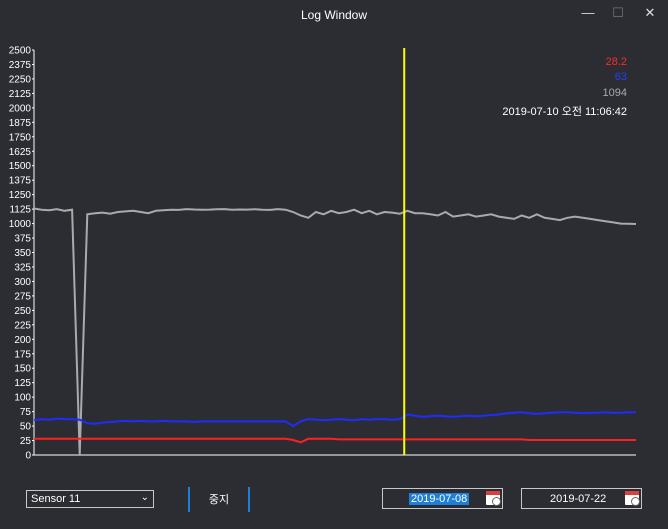 This screenshot has height=529, width=668. I want to click on sensor-select: Sensor 11 ⌄, so click(90, 499).